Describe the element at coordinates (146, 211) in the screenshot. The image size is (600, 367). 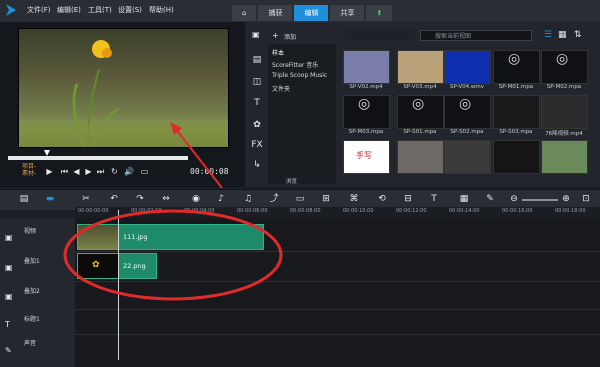
I see `ruler-tick: 00:00:02:00` at that location.